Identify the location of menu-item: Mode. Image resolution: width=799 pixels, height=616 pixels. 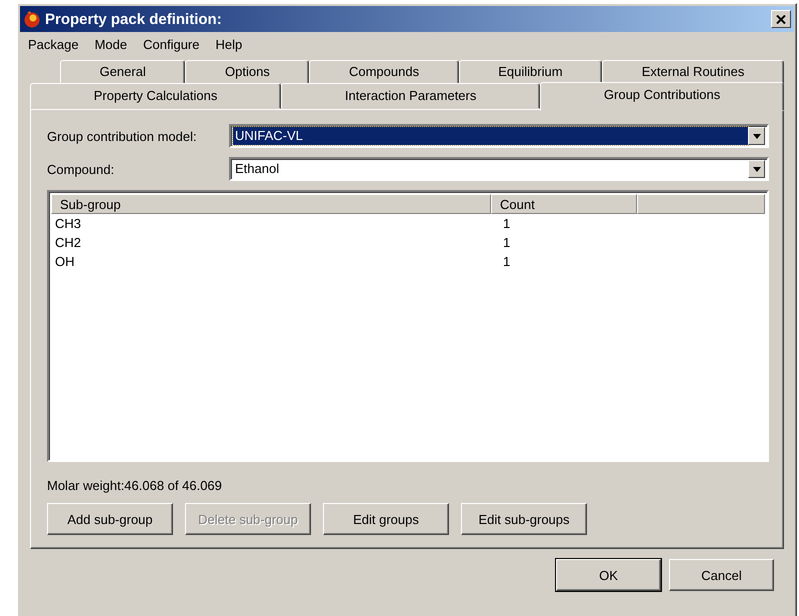
(111, 44).